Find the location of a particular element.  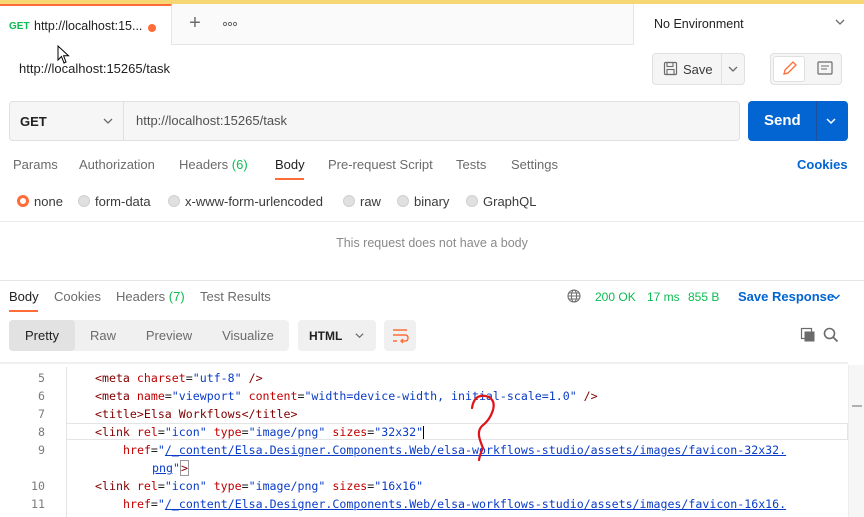

line-number: 7 is located at coordinates (41, 414).